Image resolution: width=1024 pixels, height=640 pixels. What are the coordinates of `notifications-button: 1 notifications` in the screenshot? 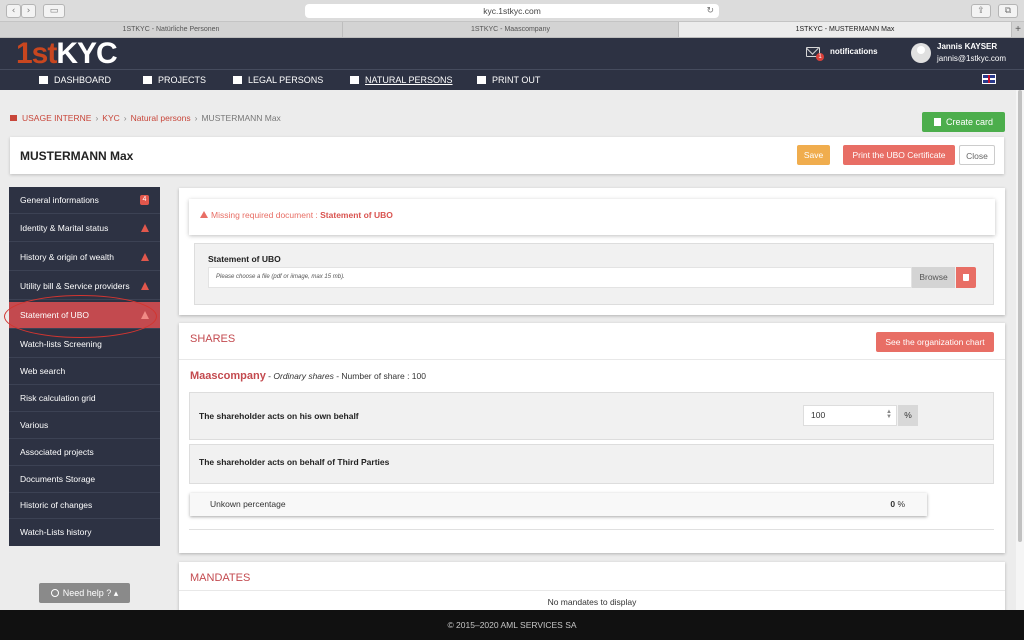 It's located at (846, 54).